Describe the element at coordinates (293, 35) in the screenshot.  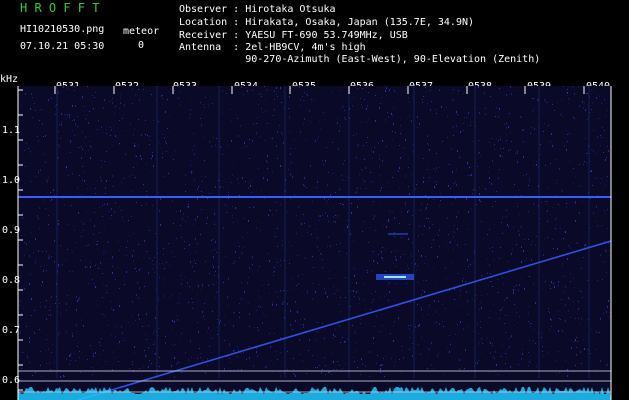
I see `receiver-line: Receiver : YAESU FT-690 53.749MHz, USB` at that location.